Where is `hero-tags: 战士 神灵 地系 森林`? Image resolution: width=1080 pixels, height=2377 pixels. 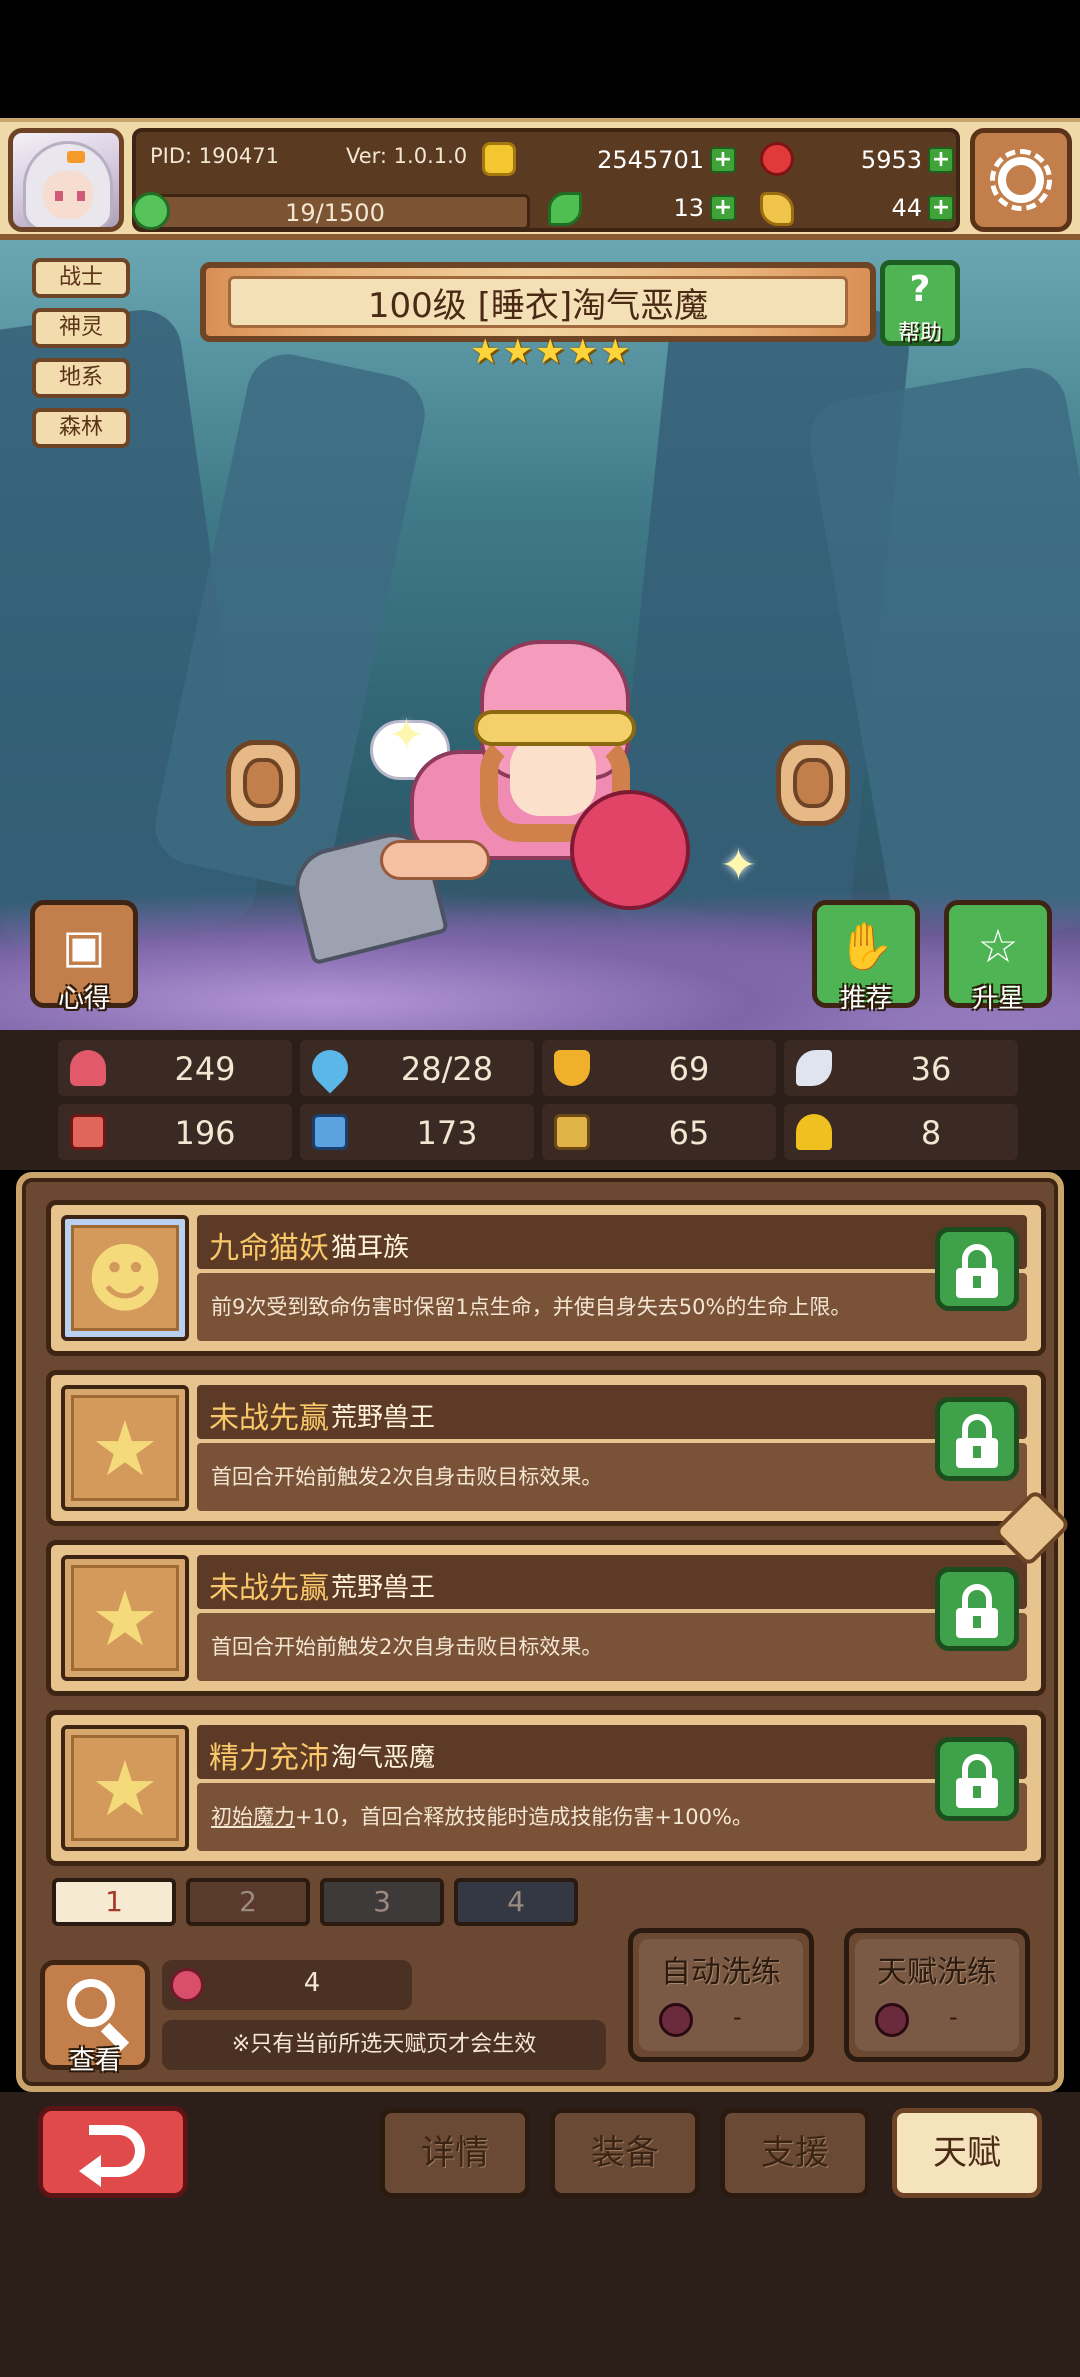
hero-tags: 战士 神灵 地系 森林 is located at coordinates (81, 353).